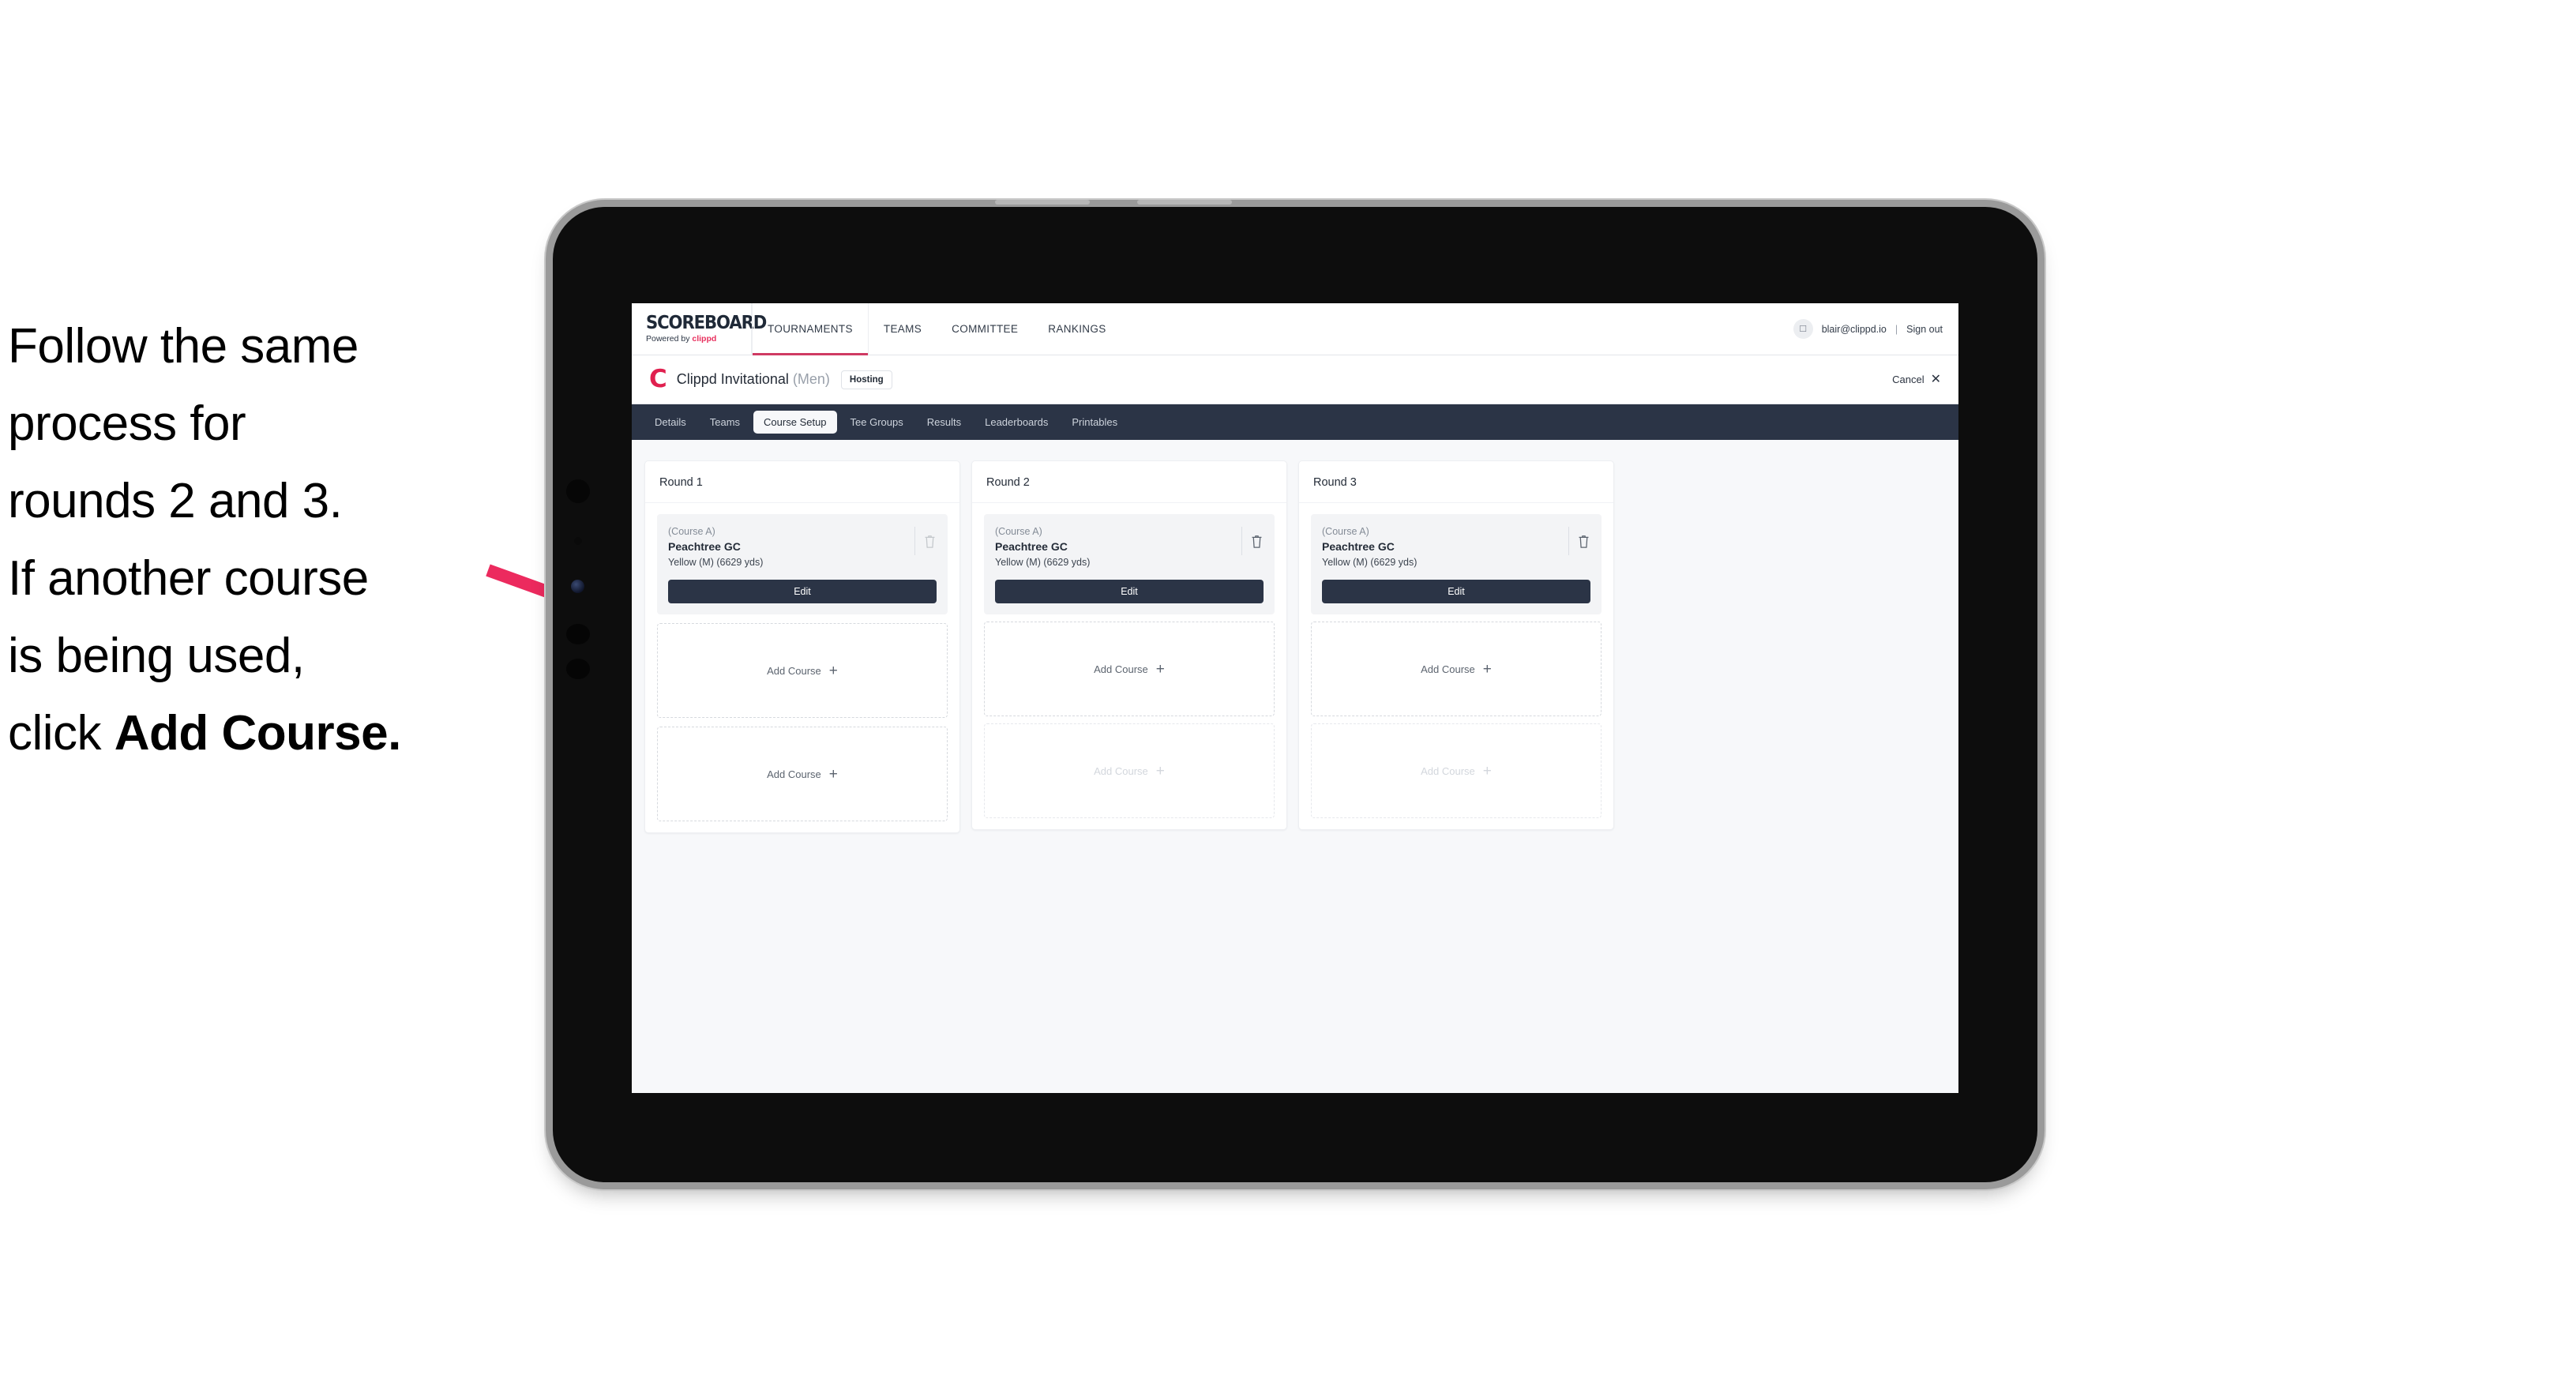  I want to click on main-nav-links: TOURNAMENTS TEAMS COMMITTEE RANKINGS, so click(936, 329).